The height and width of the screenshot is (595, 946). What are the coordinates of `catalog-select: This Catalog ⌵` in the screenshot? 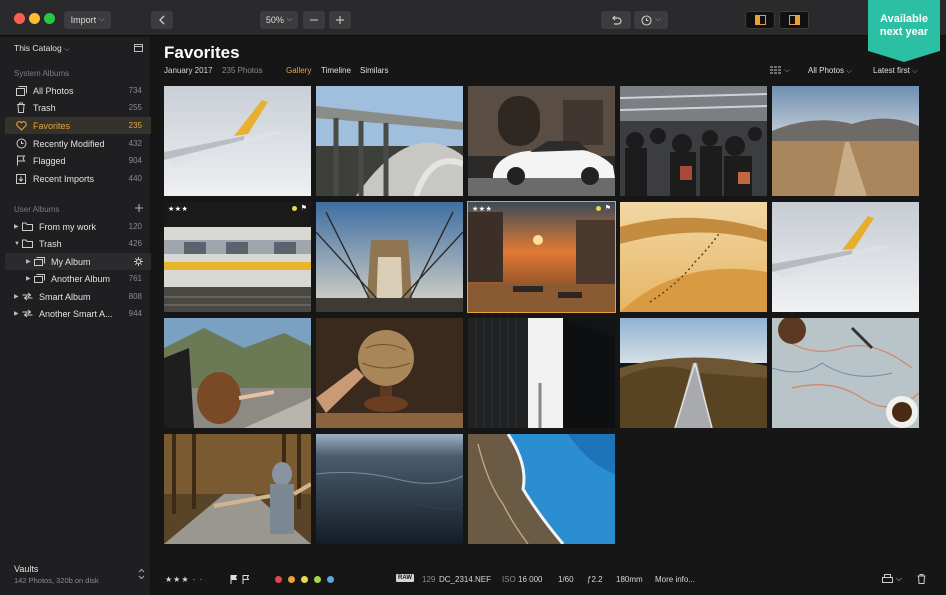 It's located at (41, 48).